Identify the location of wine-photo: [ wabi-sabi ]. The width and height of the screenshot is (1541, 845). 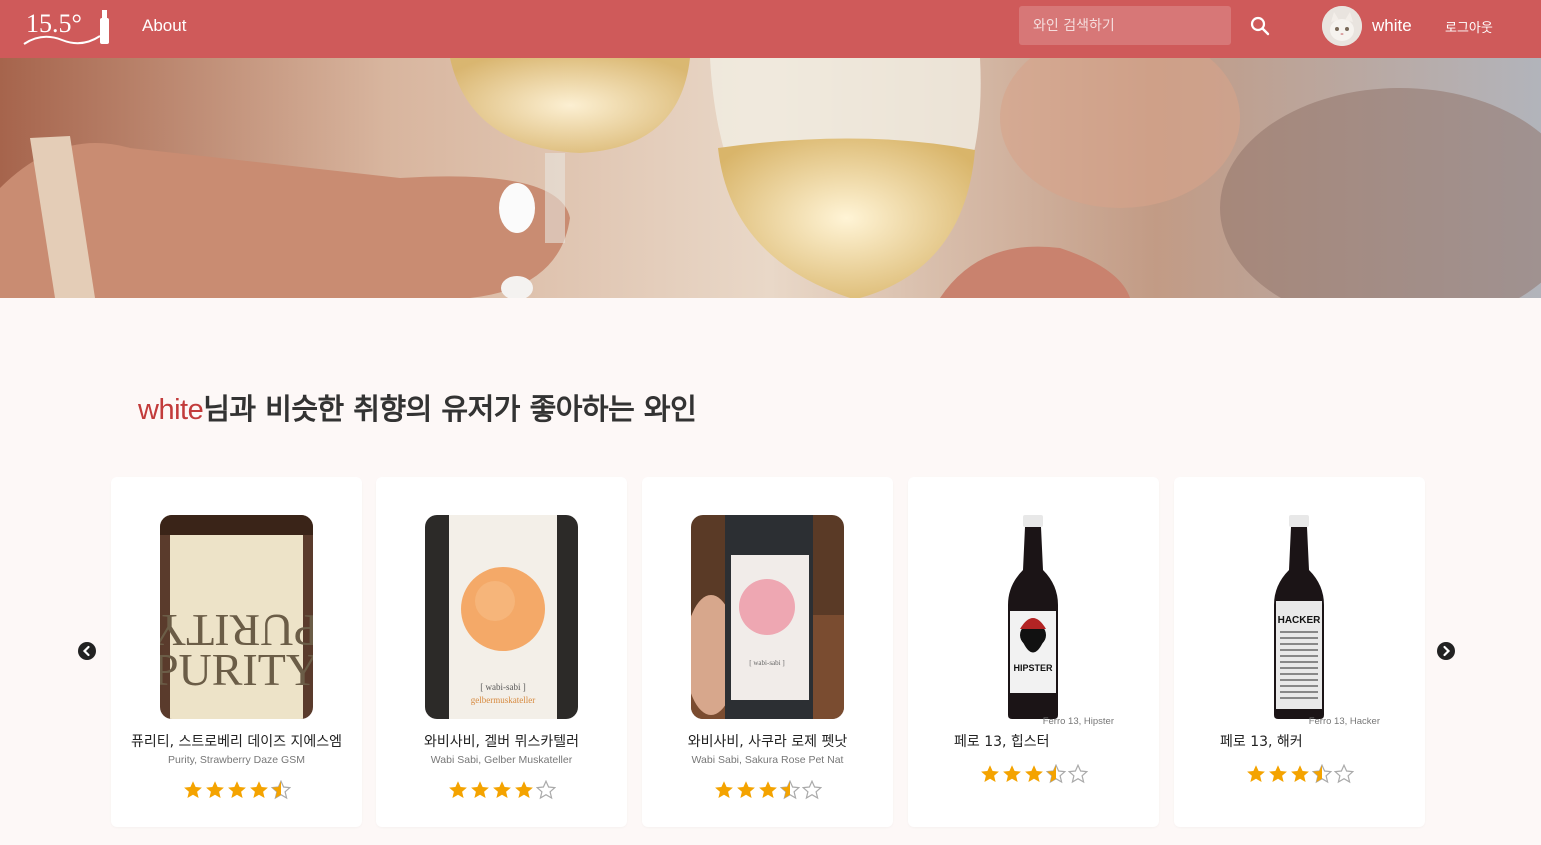
(767, 617).